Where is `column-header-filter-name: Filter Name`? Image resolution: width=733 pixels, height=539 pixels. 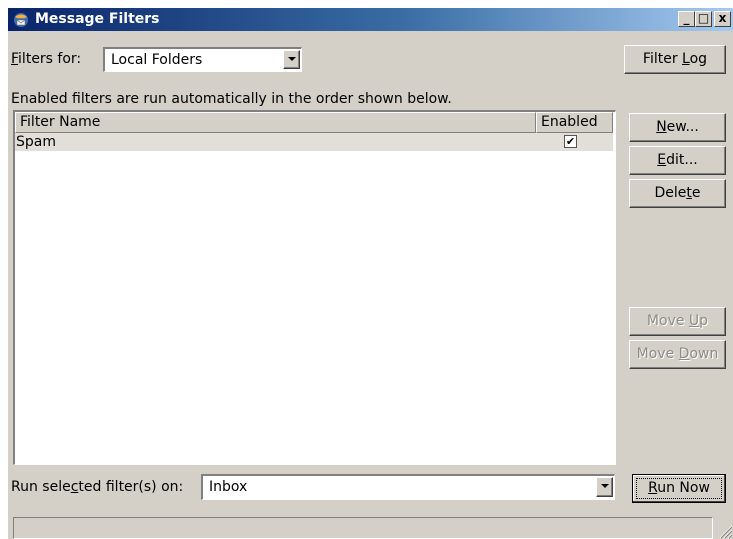
column-header-filter-name: Filter Name is located at coordinates (275, 122).